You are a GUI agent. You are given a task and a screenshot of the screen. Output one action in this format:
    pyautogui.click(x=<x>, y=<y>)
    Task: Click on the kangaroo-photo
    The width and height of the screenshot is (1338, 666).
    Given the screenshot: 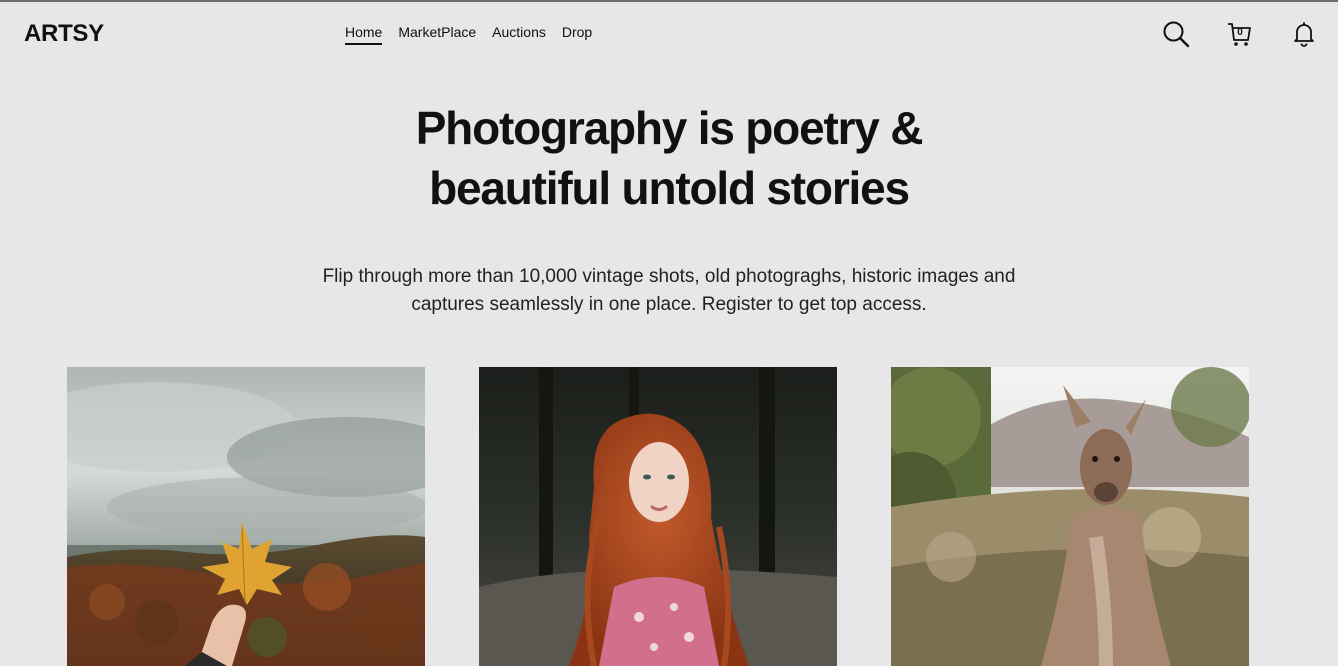 What is the action you would take?
    pyautogui.click(x=1070, y=516)
    